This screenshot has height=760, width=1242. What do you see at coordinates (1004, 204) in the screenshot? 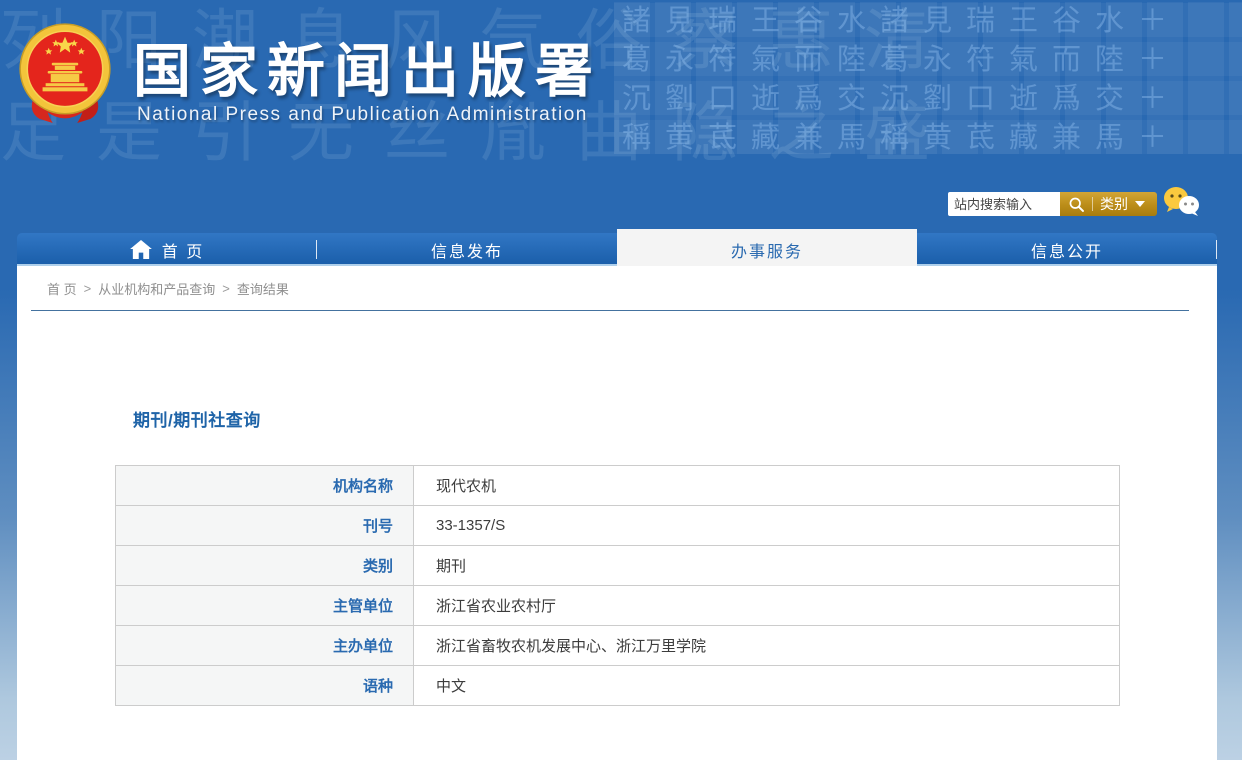
I see `search-input` at bounding box center [1004, 204].